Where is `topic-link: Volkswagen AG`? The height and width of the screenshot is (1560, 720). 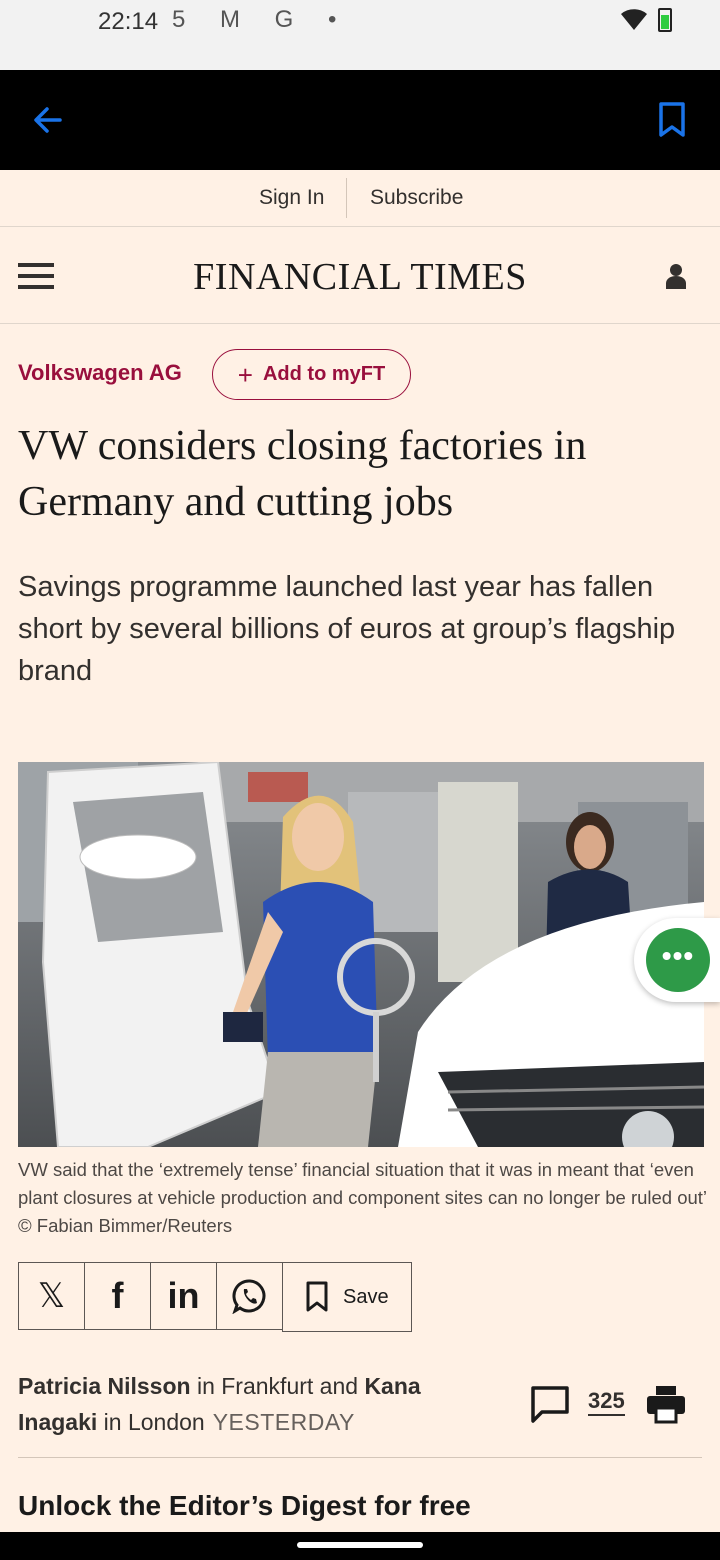 topic-link: Volkswagen AG is located at coordinates (100, 373).